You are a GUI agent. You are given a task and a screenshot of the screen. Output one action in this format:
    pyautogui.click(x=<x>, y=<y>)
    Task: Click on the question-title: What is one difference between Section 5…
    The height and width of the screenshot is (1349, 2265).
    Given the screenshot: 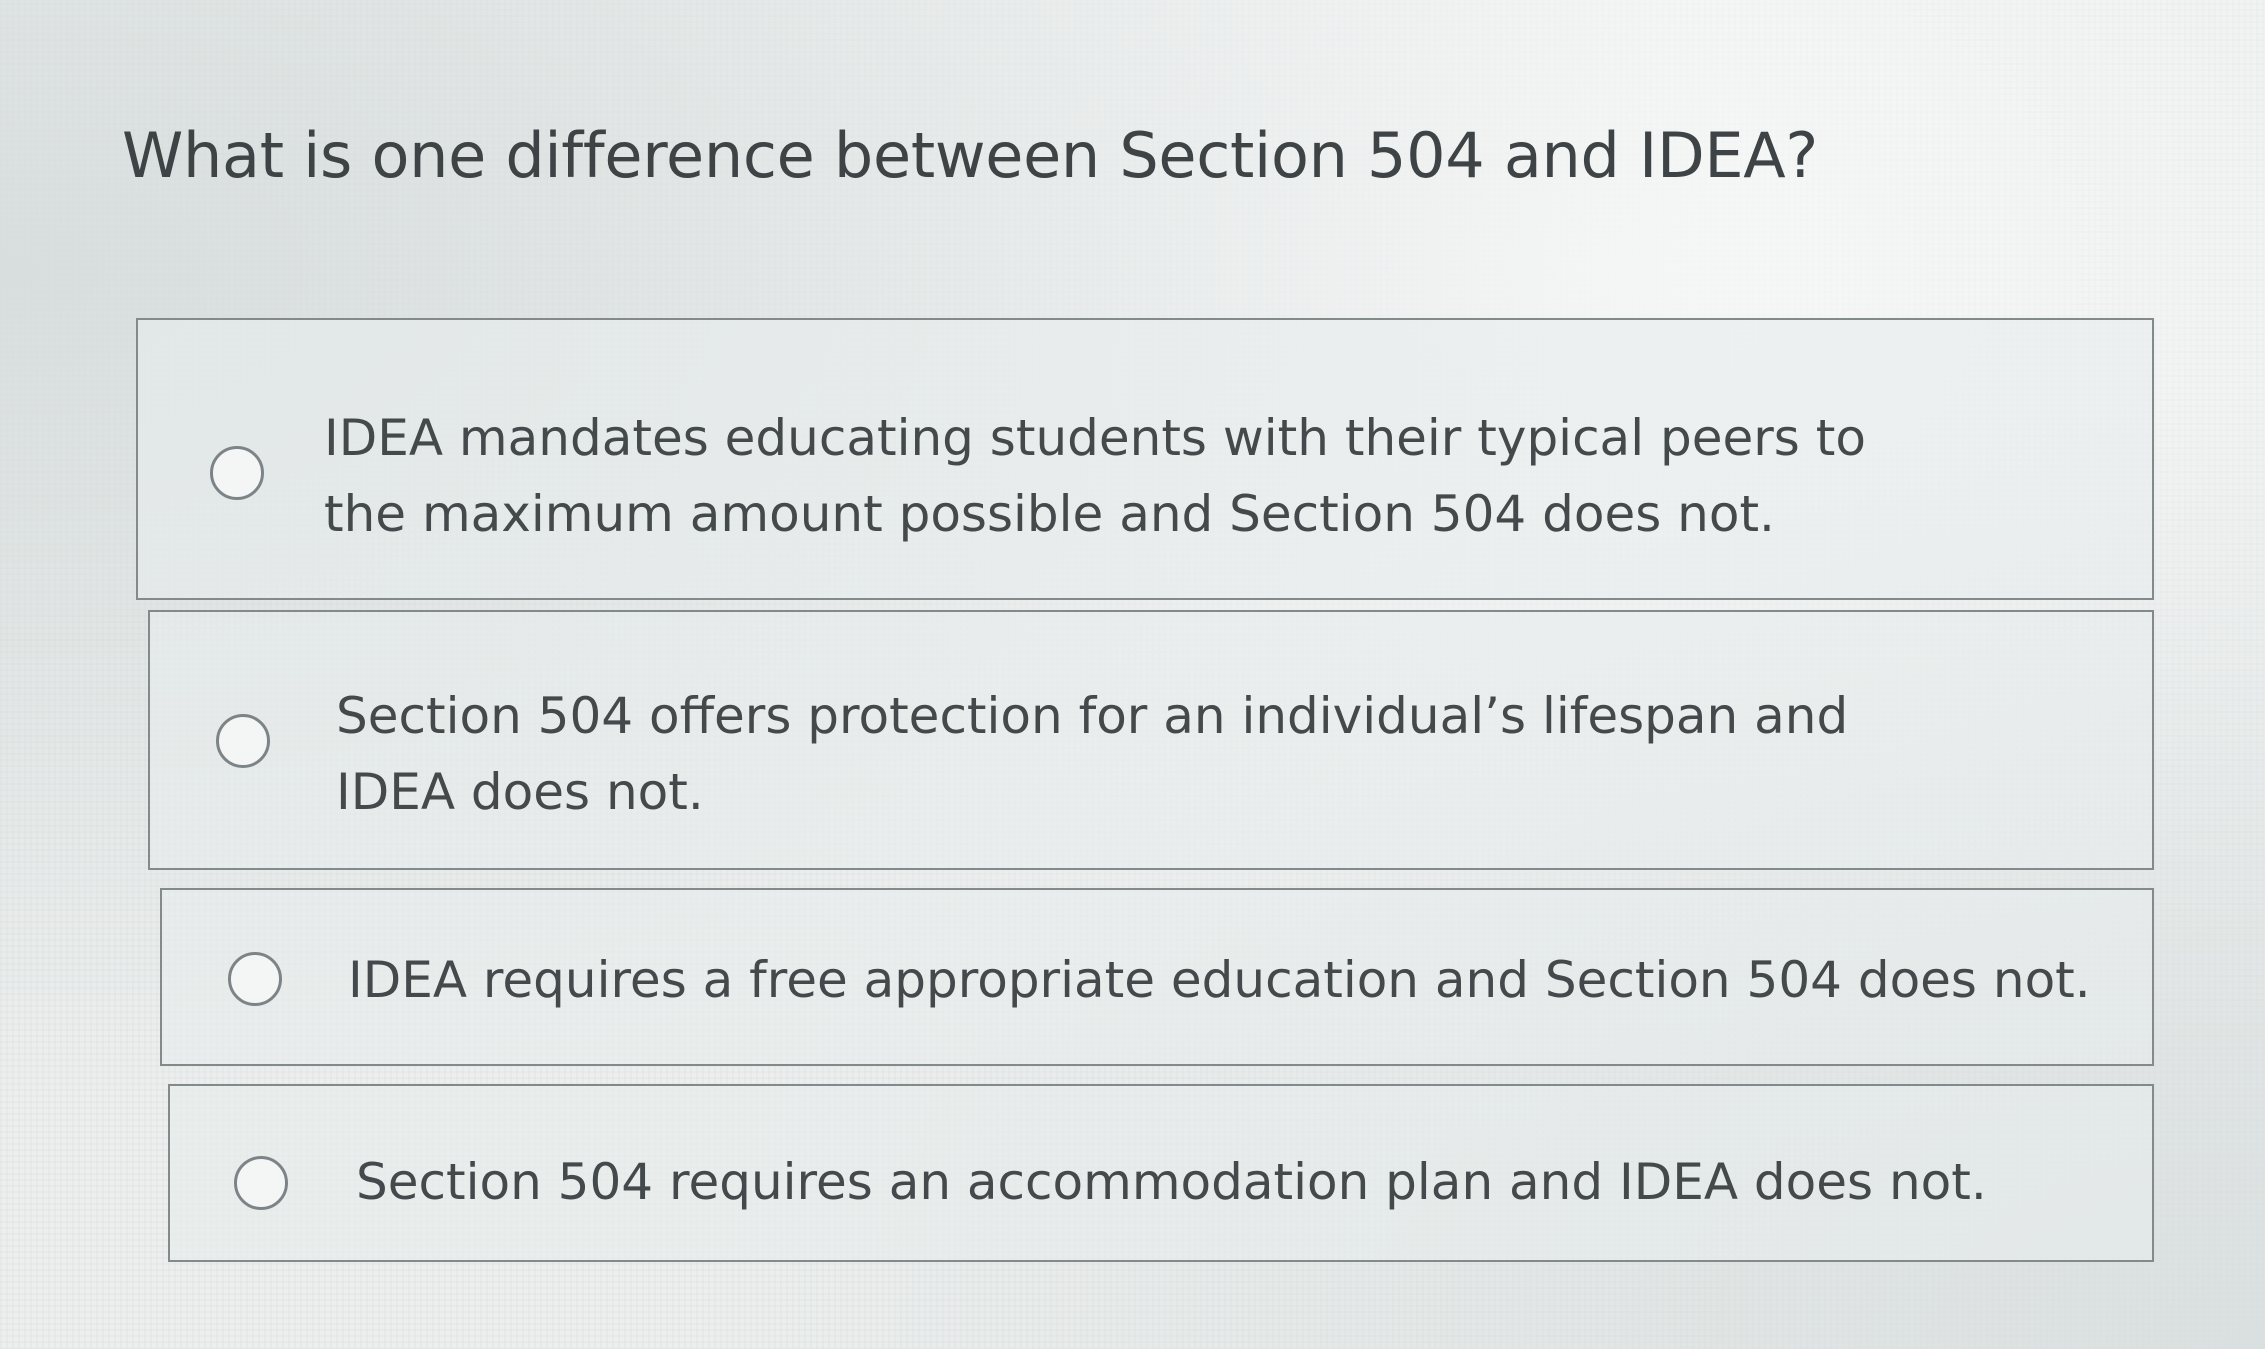 What is the action you would take?
    pyautogui.click(x=970, y=155)
    